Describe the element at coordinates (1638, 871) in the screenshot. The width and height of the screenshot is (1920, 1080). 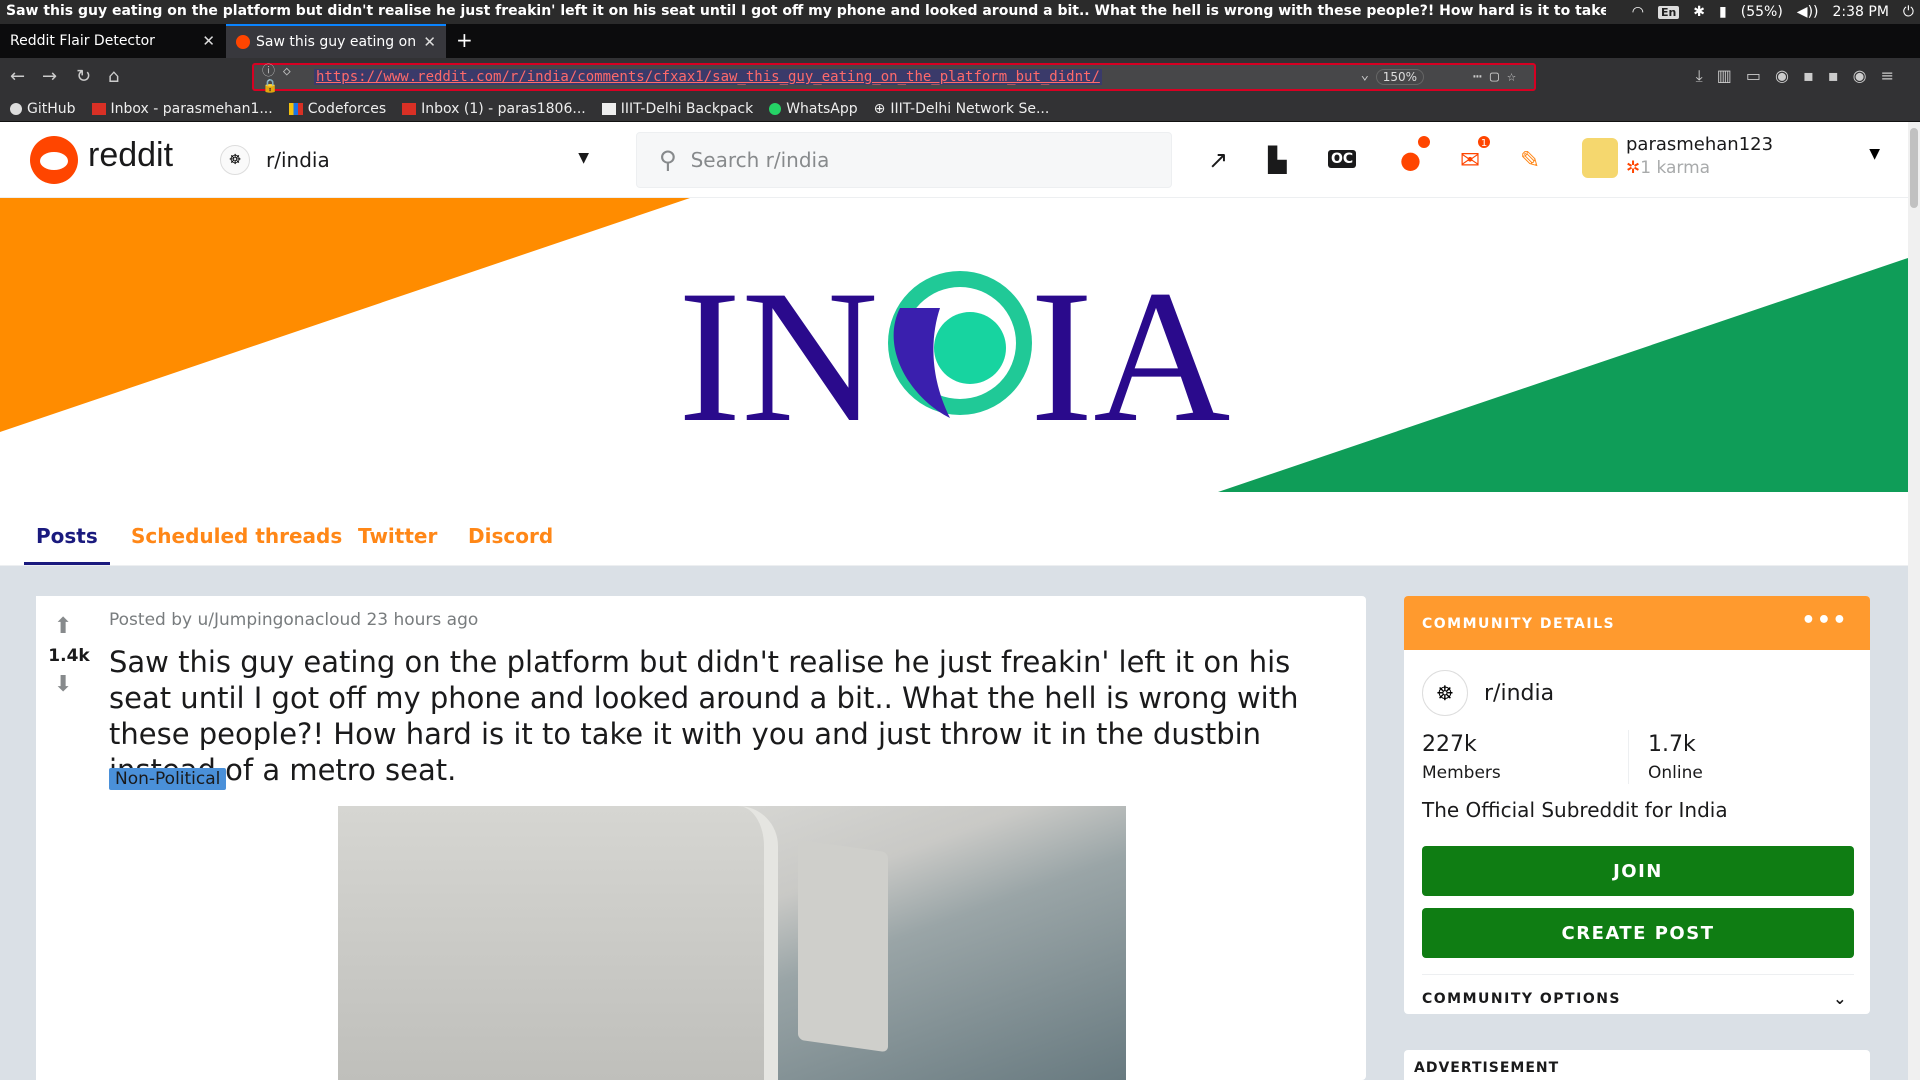
I see `join-button: JOIN` at that location.